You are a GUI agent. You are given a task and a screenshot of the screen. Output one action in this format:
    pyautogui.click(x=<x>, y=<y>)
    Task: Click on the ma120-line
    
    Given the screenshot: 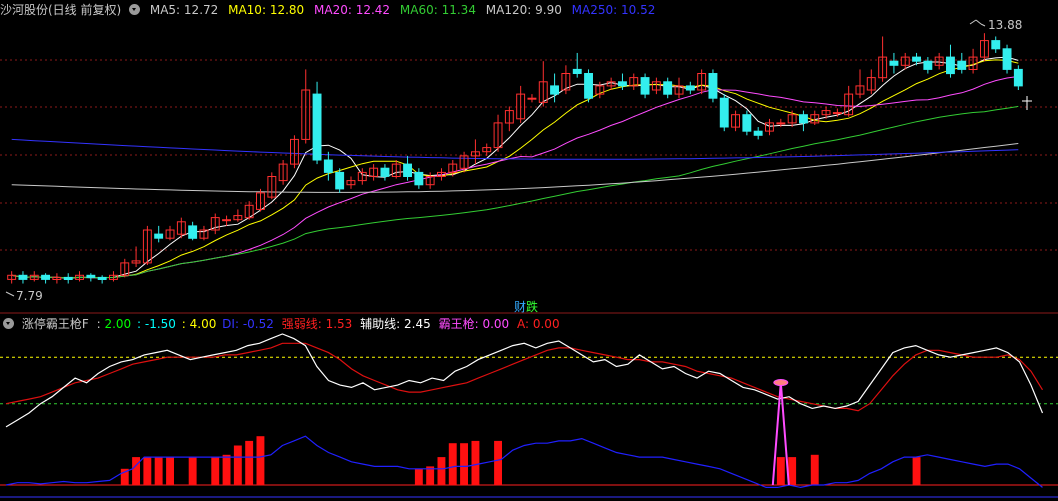 What is the action you would take?
    pyautogui.click(x=515, y=168)
    